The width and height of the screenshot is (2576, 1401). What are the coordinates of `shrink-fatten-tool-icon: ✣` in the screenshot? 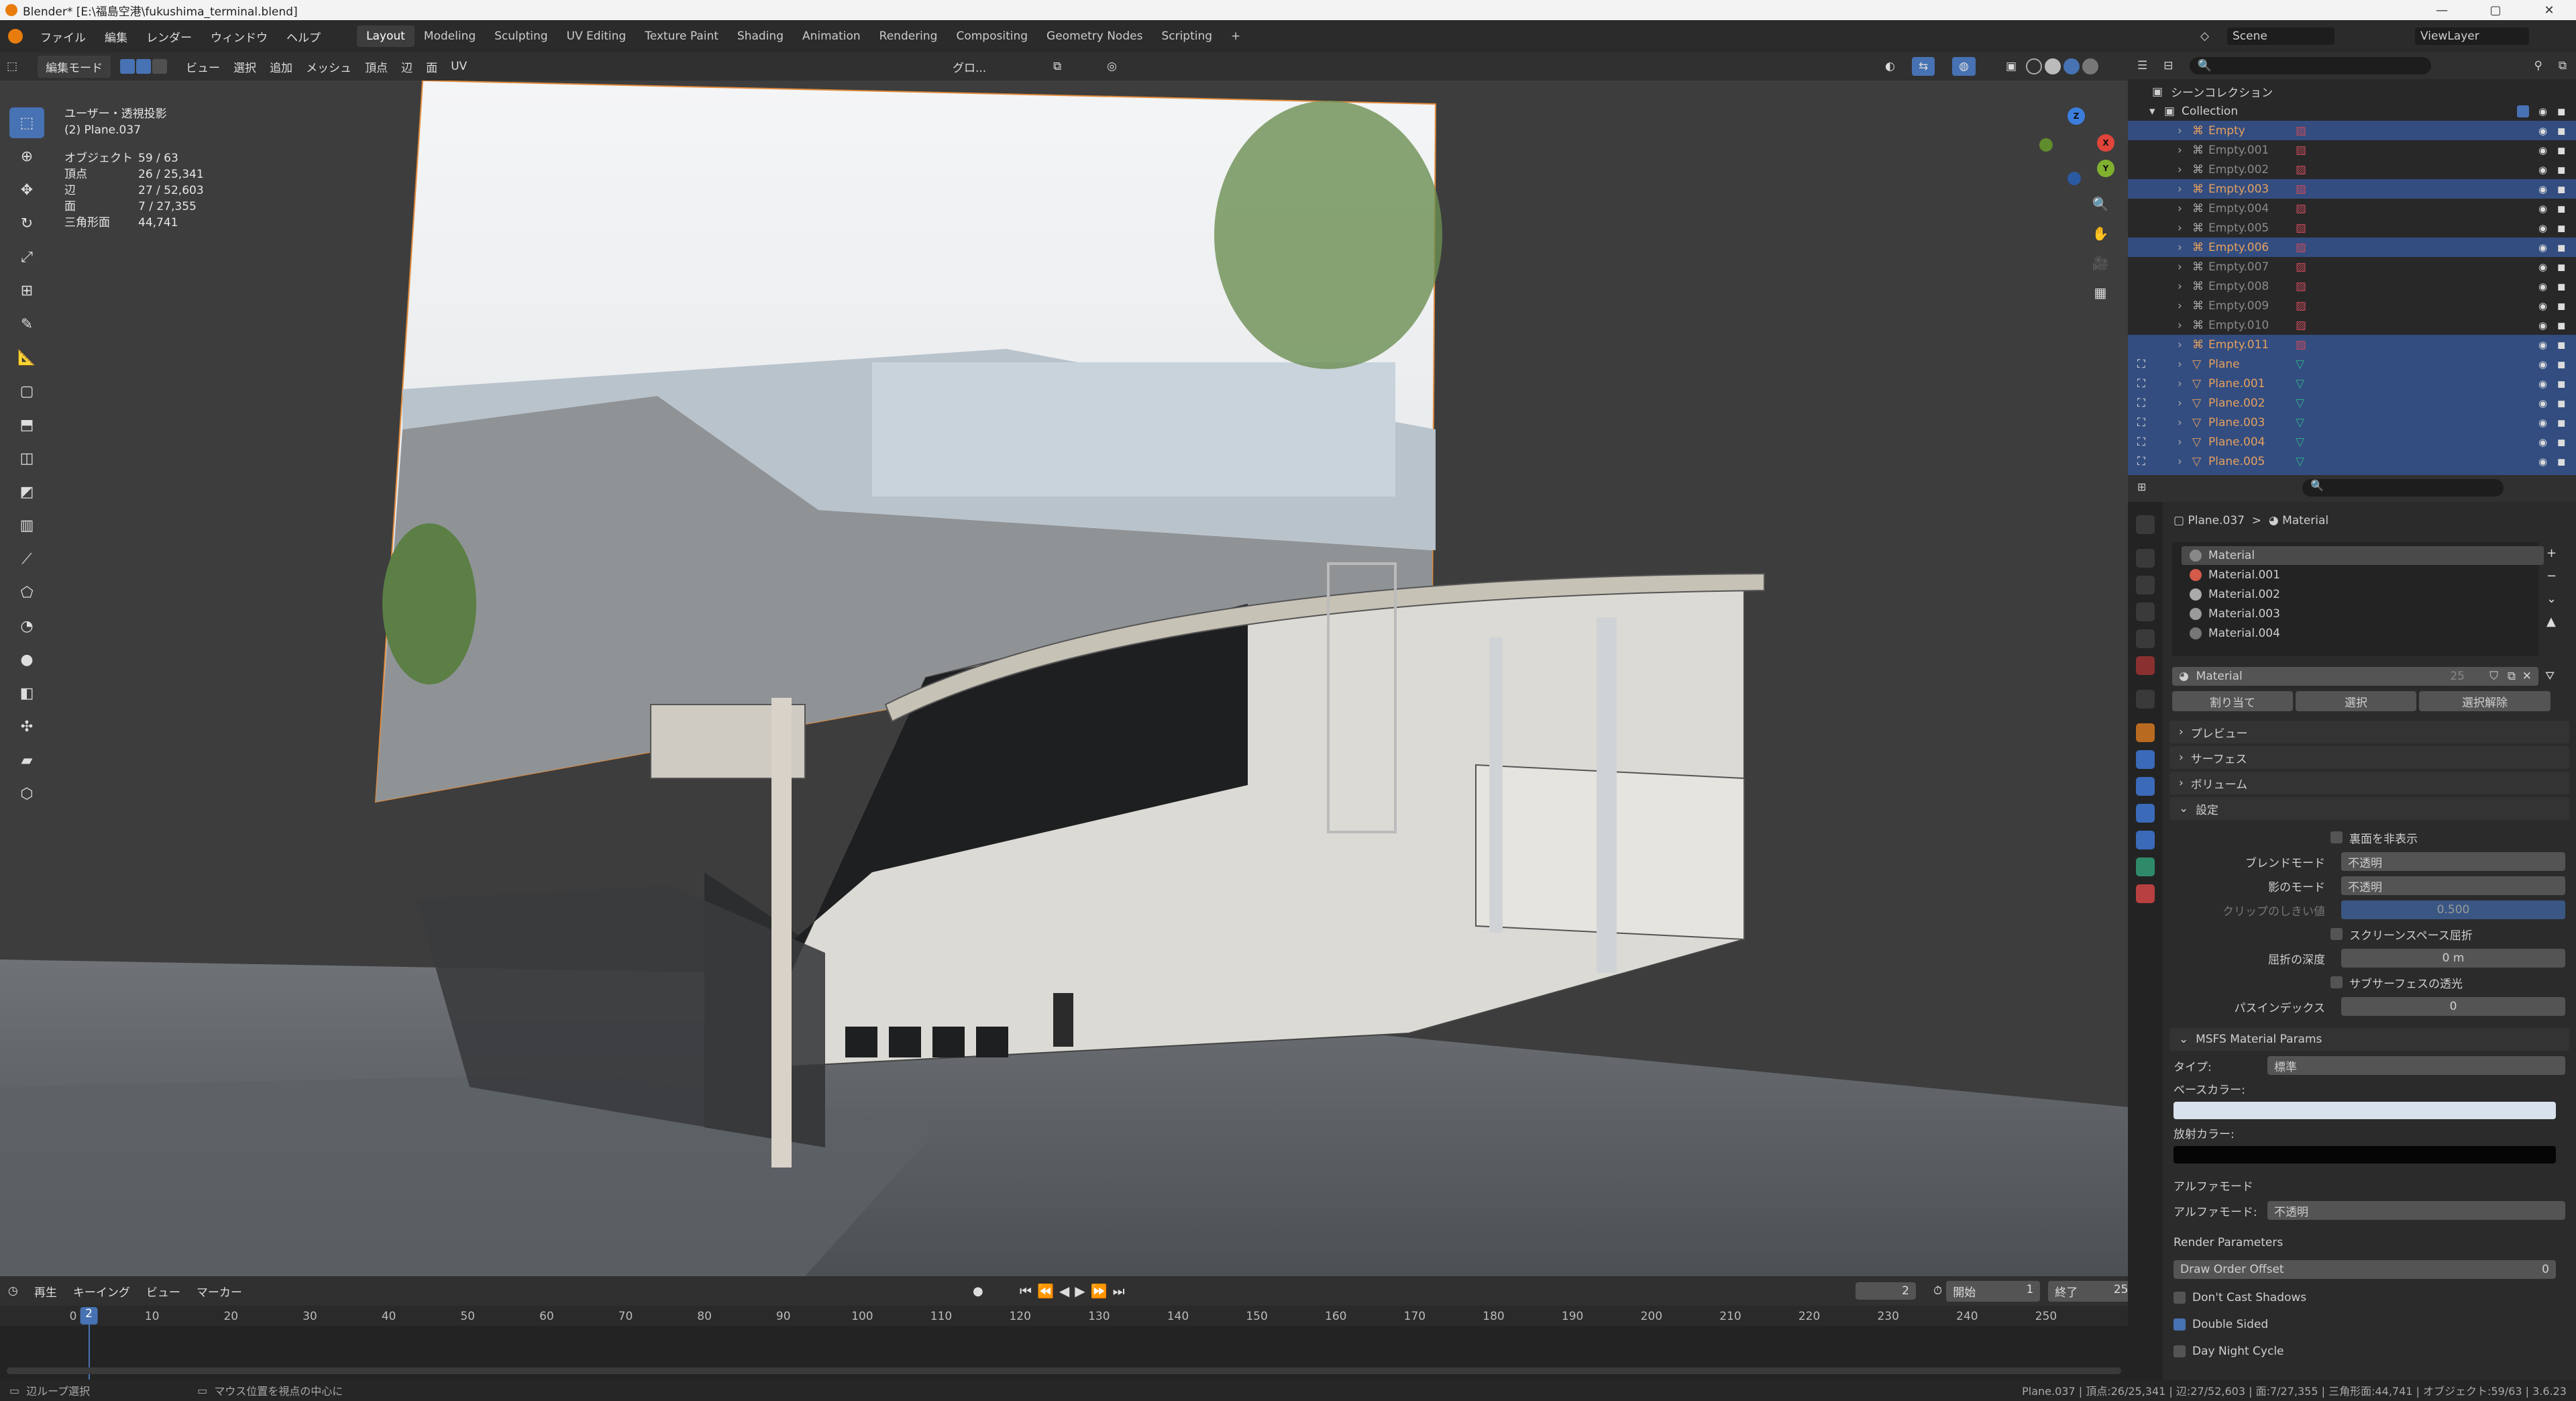 It's located at (26, 726).